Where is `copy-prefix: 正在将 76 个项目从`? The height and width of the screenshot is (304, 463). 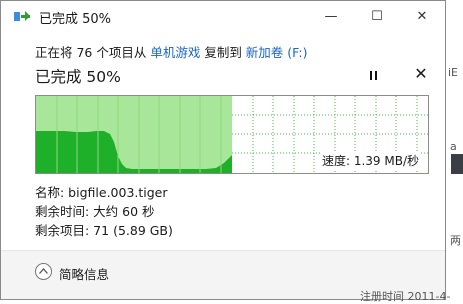
copy-prefix: 正在将 76 个项目从 is located at coordinates (93, 52).